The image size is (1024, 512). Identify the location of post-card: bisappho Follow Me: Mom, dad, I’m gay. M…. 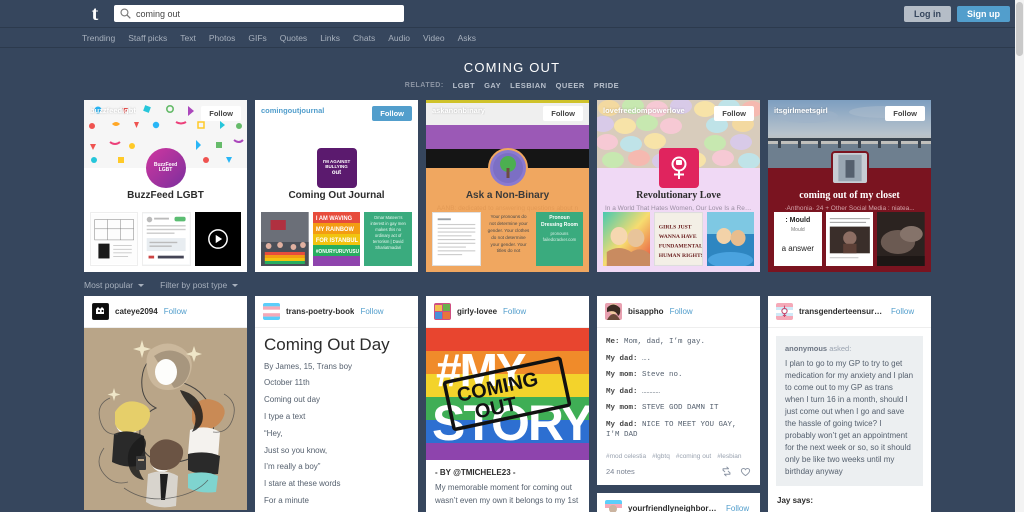
(678, 390).